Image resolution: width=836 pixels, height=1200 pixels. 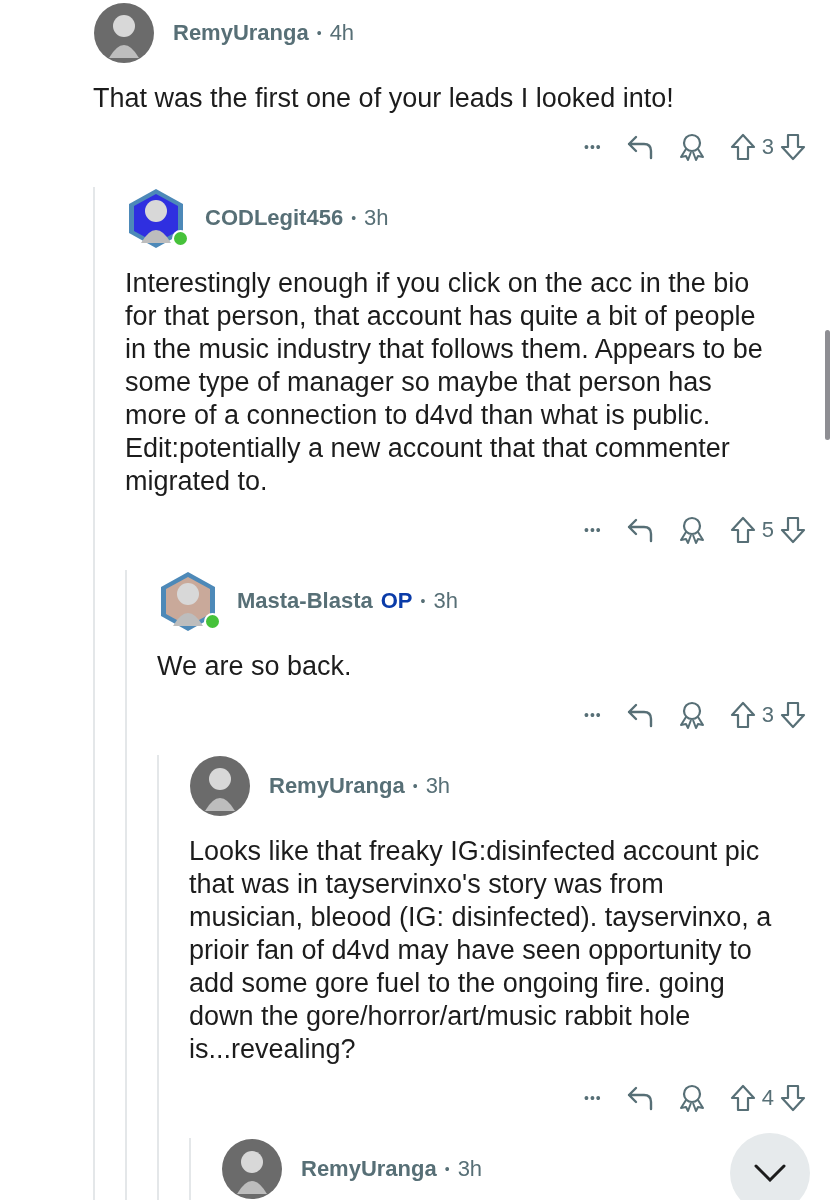 I want to click on comment-text: We are so back., so click(x=255, y=666).